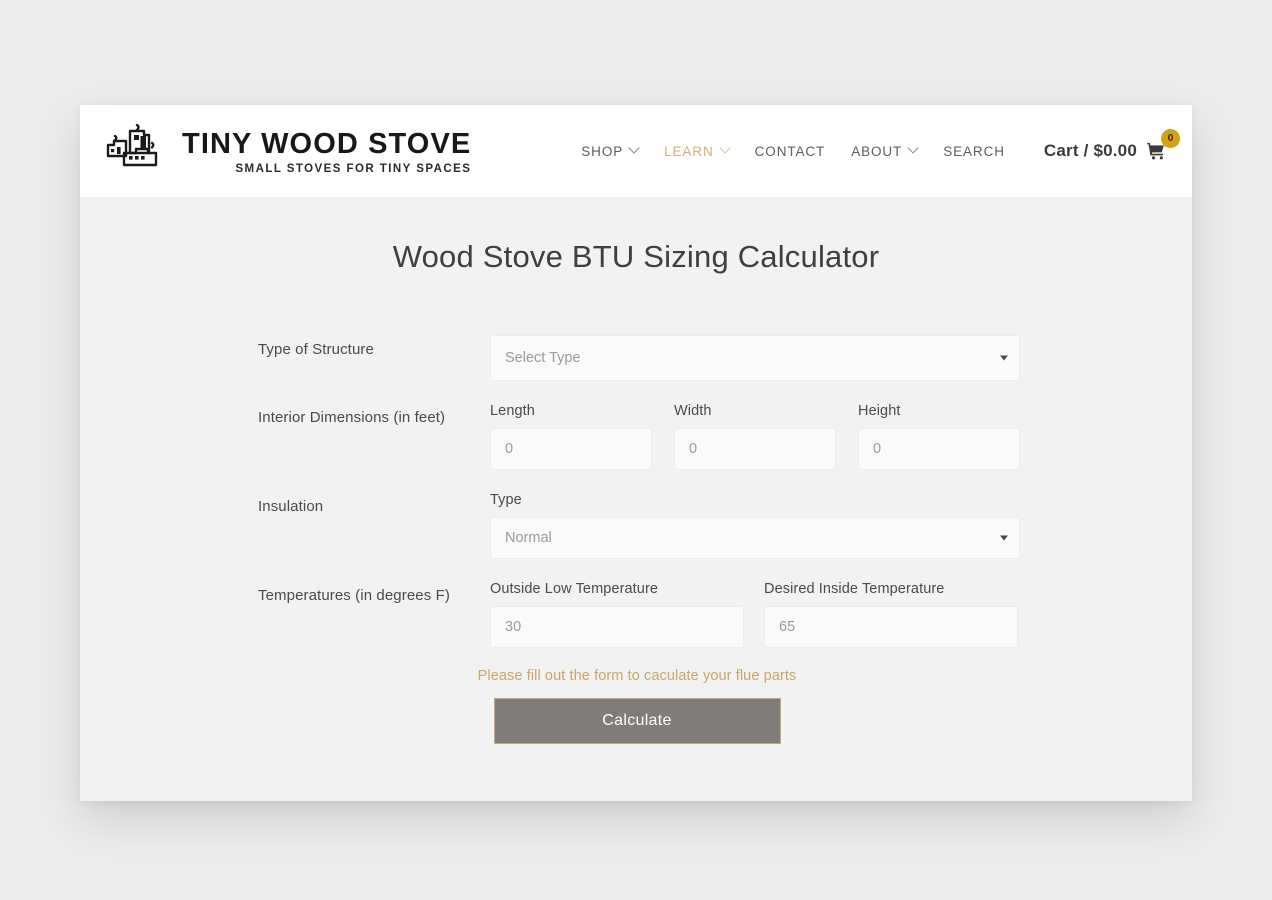  Describe the element at coordinates (353, 168) in the screenshot. I see `brand-tagline: SMALL STOVES FOR TINY SPACES` at that location.